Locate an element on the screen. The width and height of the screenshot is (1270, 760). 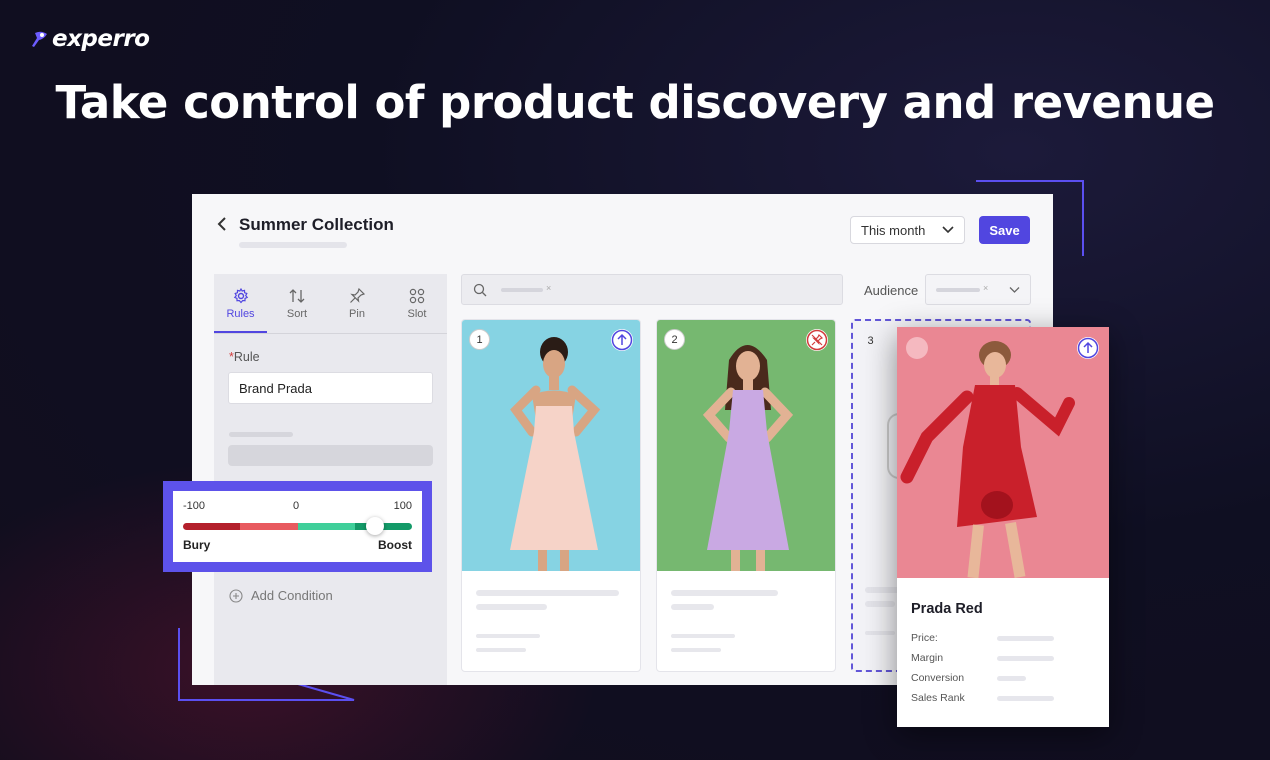
slider-thumb is located at coordinates (375, 526).